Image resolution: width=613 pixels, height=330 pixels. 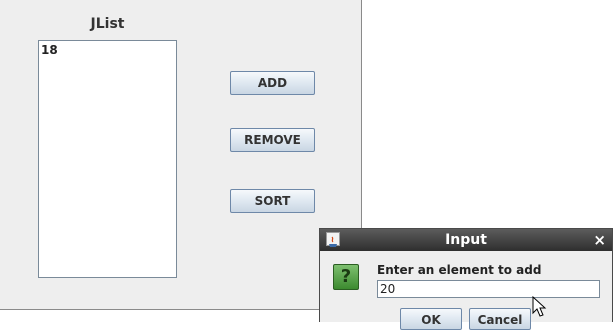 What do you see at coordinates (431, 319) in the screenshot?
I see `ok-button: OK` at bounding box center [431, 319].